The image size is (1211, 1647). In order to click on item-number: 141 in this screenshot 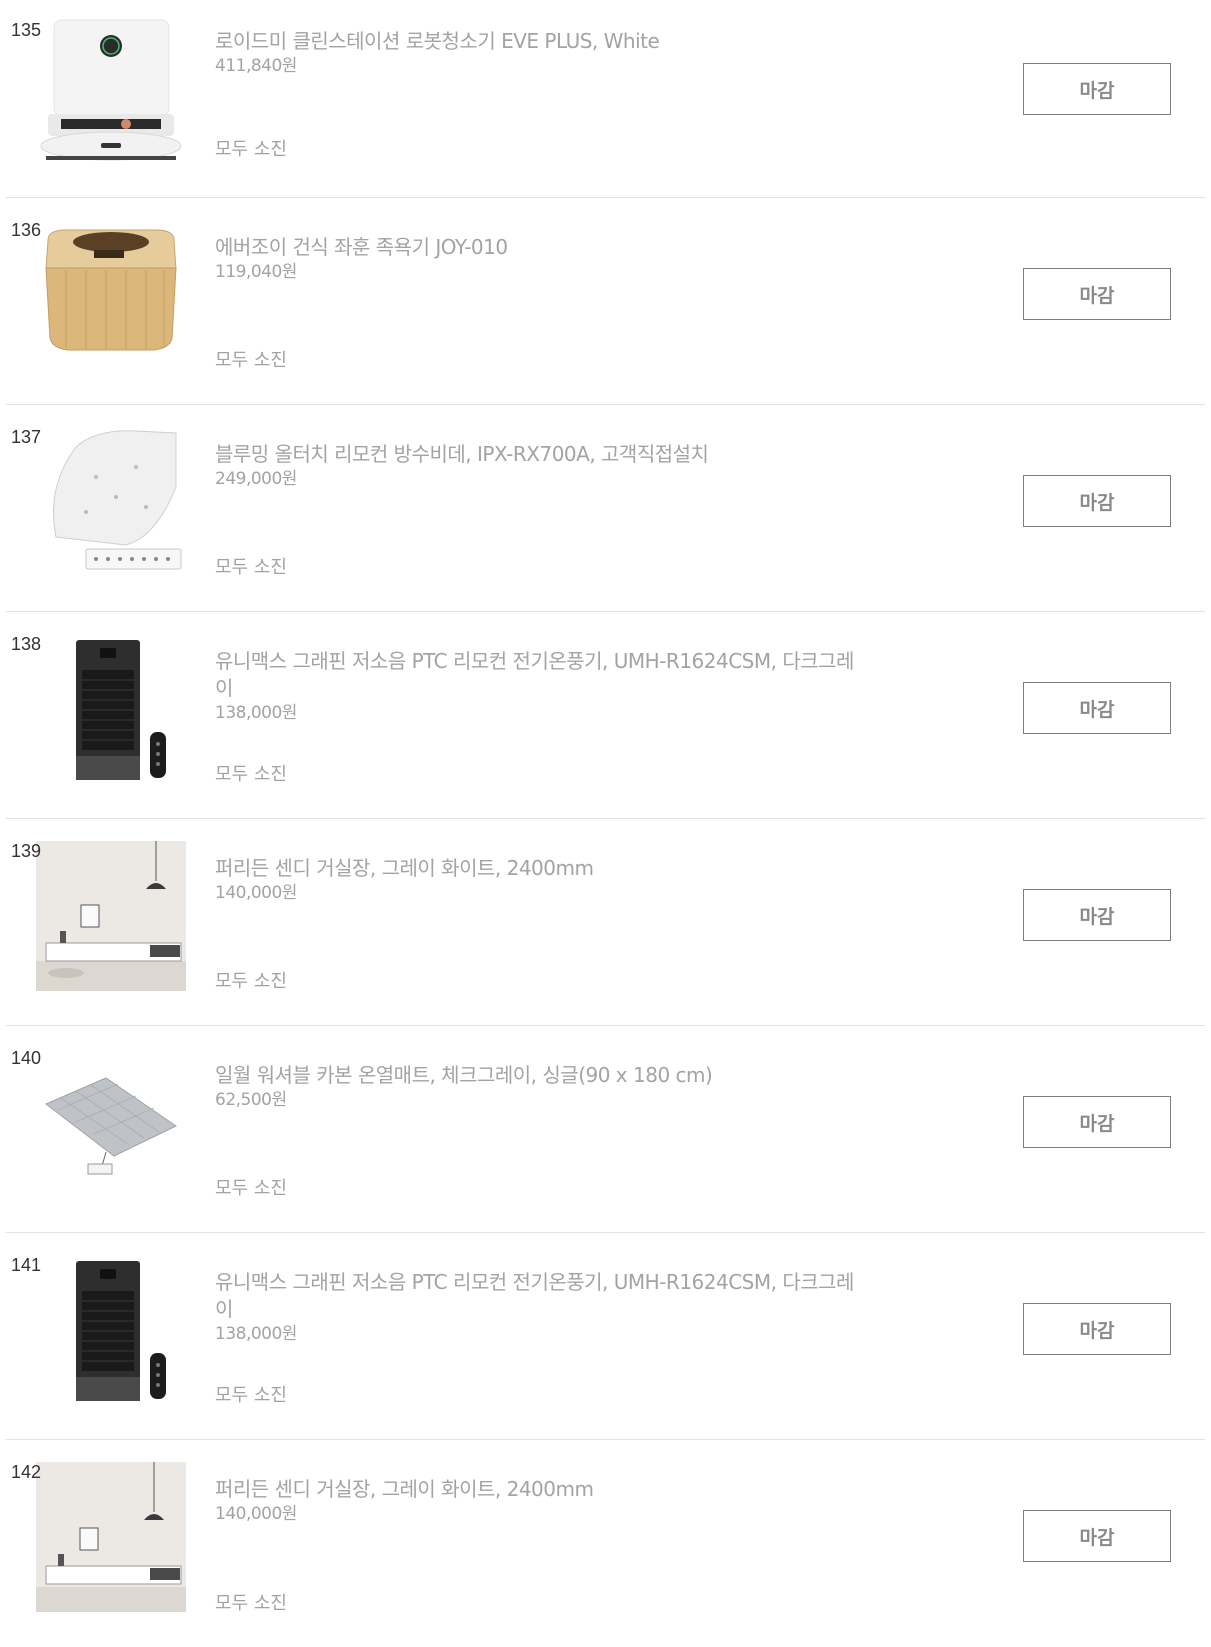, I will do `click(26, 1265)`.